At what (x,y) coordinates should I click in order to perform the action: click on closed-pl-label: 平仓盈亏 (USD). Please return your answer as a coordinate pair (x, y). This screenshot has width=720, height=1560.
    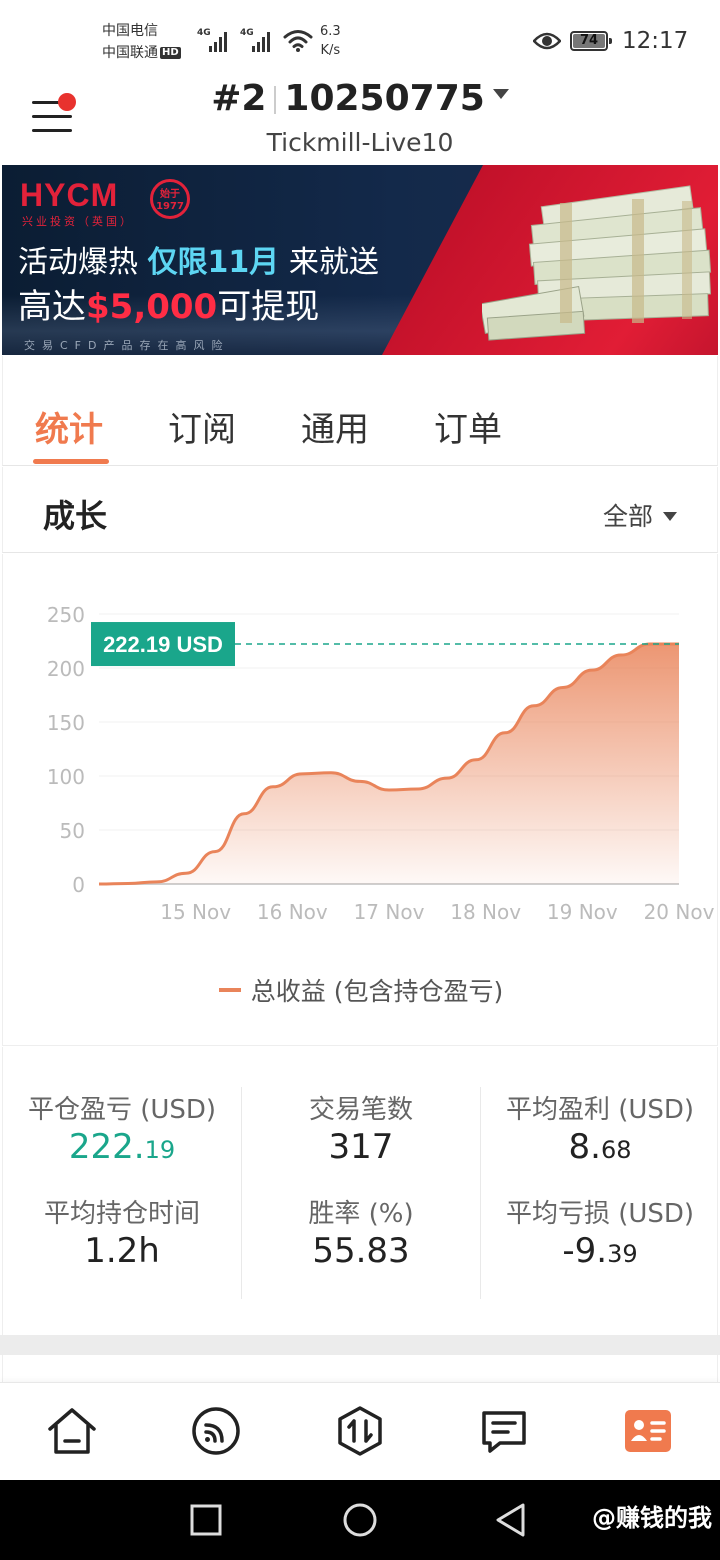
    Looking at the image, I should click on (122, 1110).